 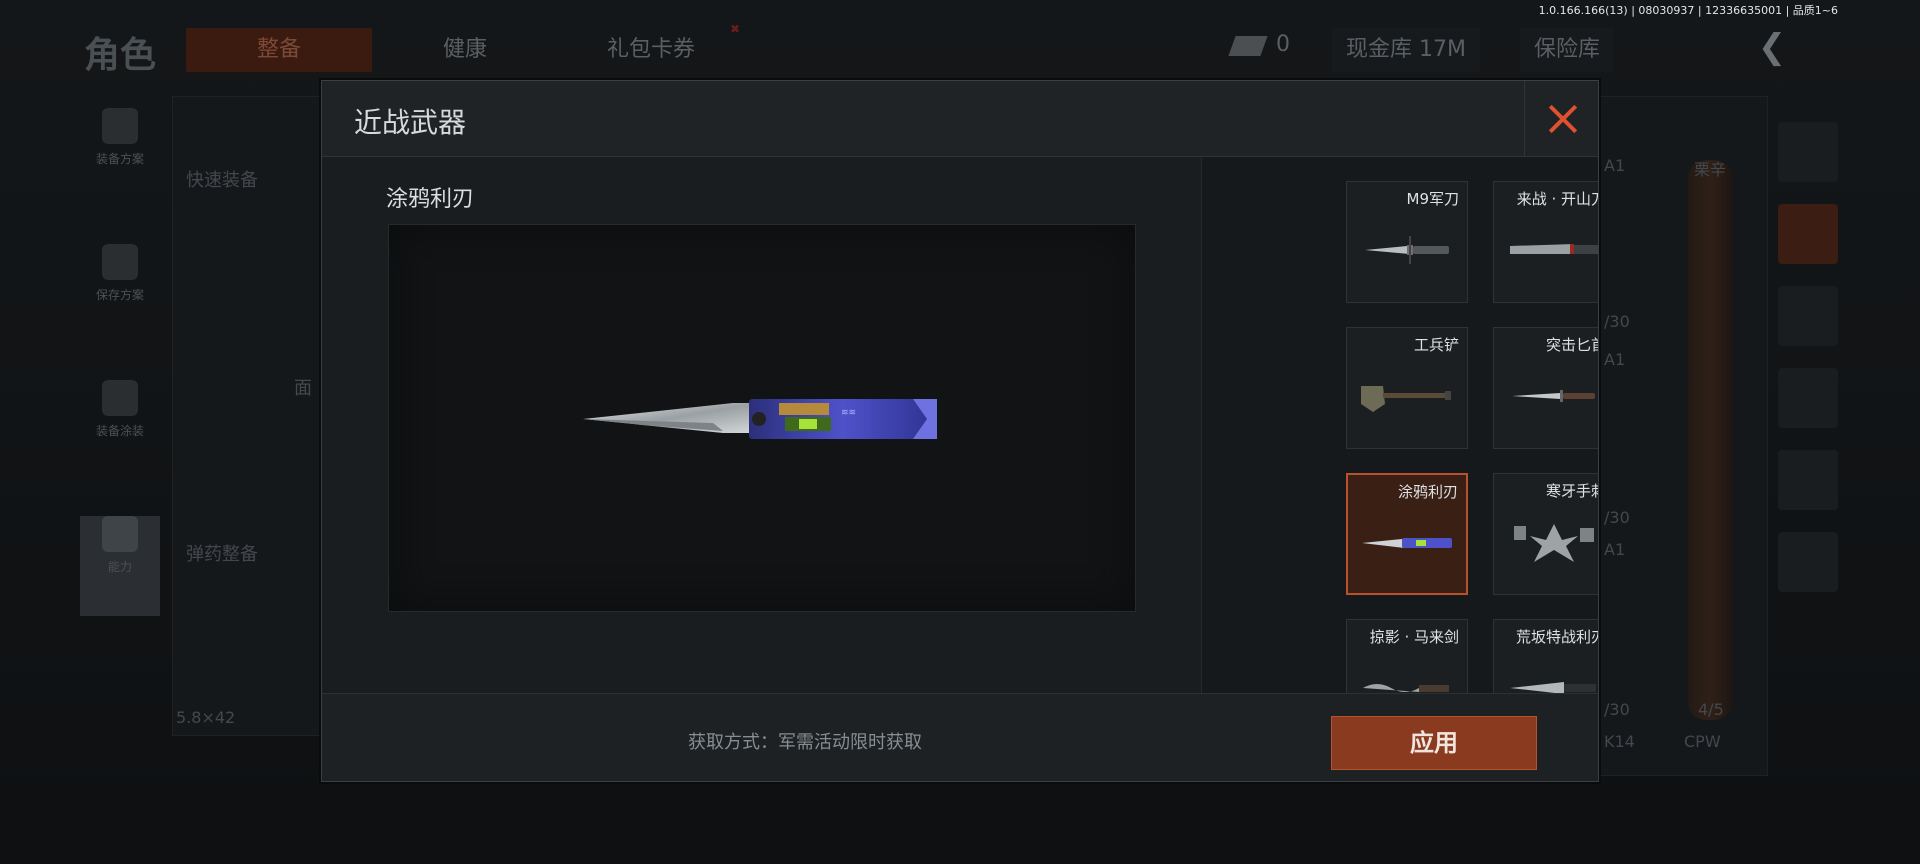 I want to click on lightning-icon, so click(x=120, y=534).